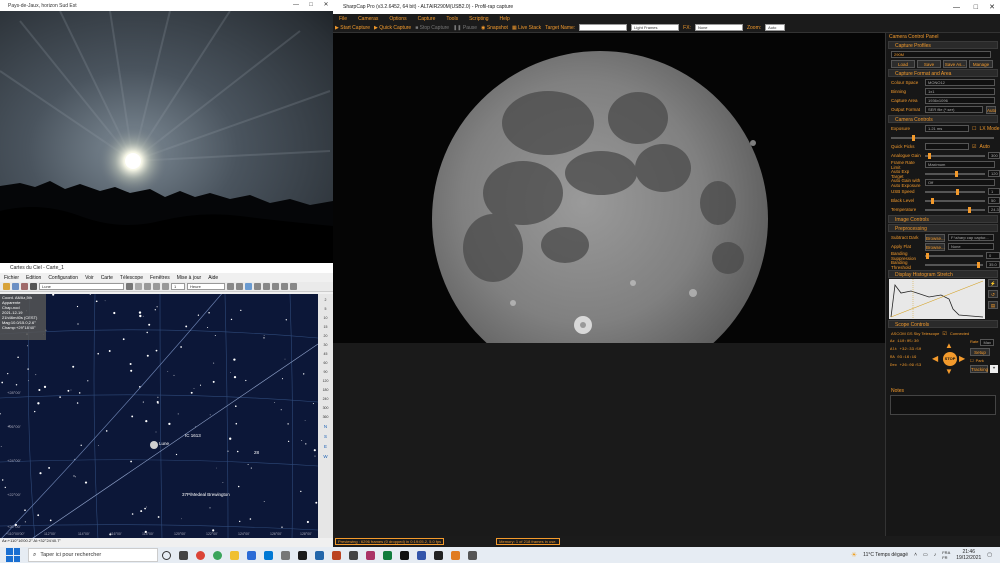 This screenshot has width=1000, height=563. I want to click on stop-button: STOP, so click(950, 359).